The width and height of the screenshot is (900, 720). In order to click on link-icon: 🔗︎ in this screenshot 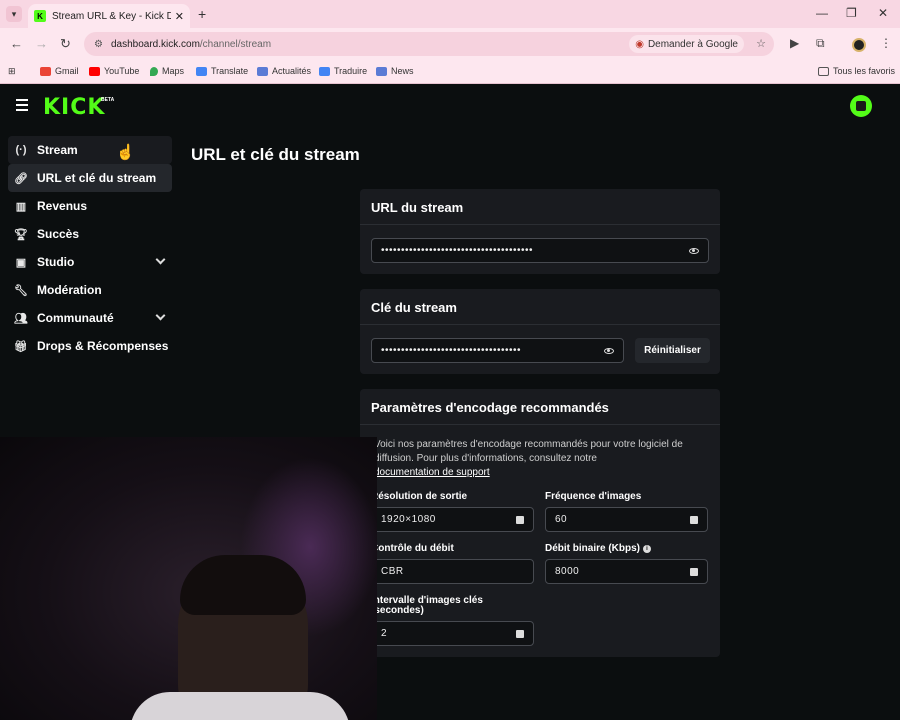, I will do `click(21, 178)`.